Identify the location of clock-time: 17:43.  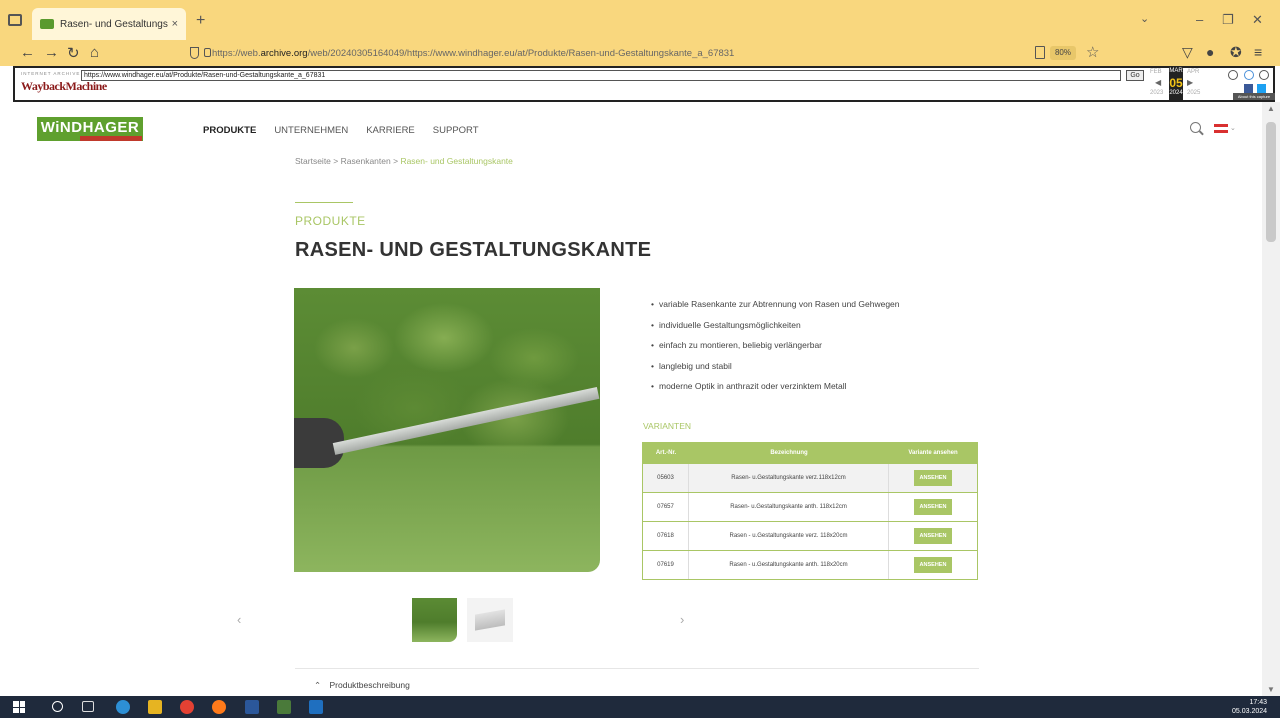
(1258, 702).